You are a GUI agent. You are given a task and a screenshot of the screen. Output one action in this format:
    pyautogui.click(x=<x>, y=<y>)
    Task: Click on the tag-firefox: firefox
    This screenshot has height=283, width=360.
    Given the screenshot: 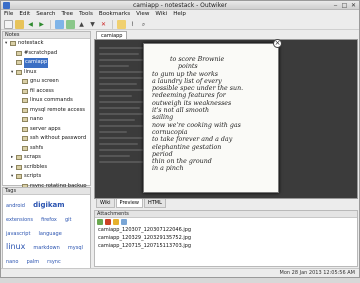 What is the action you would take?
    pyautogui.click(x=49, y=220)
    